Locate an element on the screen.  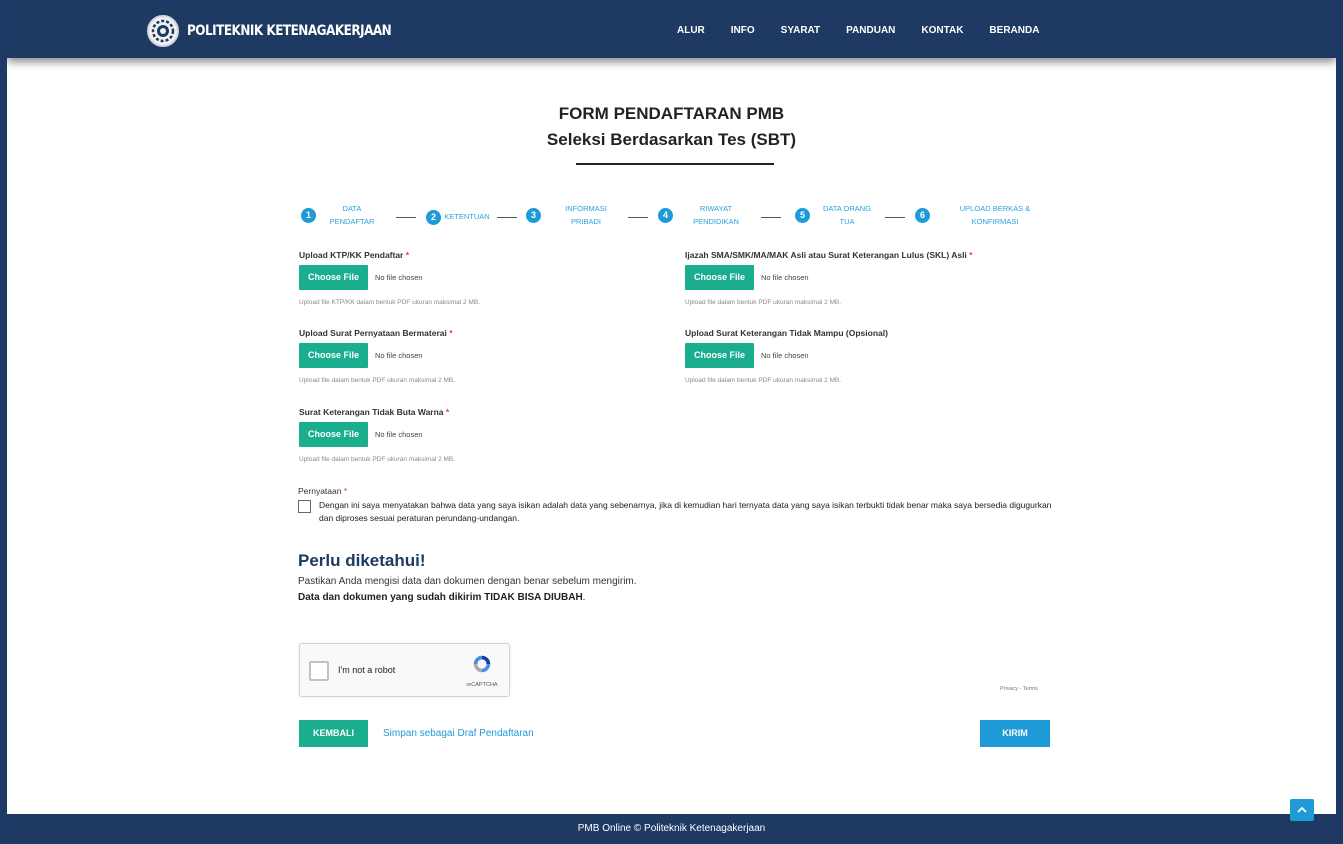
footer: PMB Online © Politeknik Ketenagakerjaan is located at coordinates (671, 829).